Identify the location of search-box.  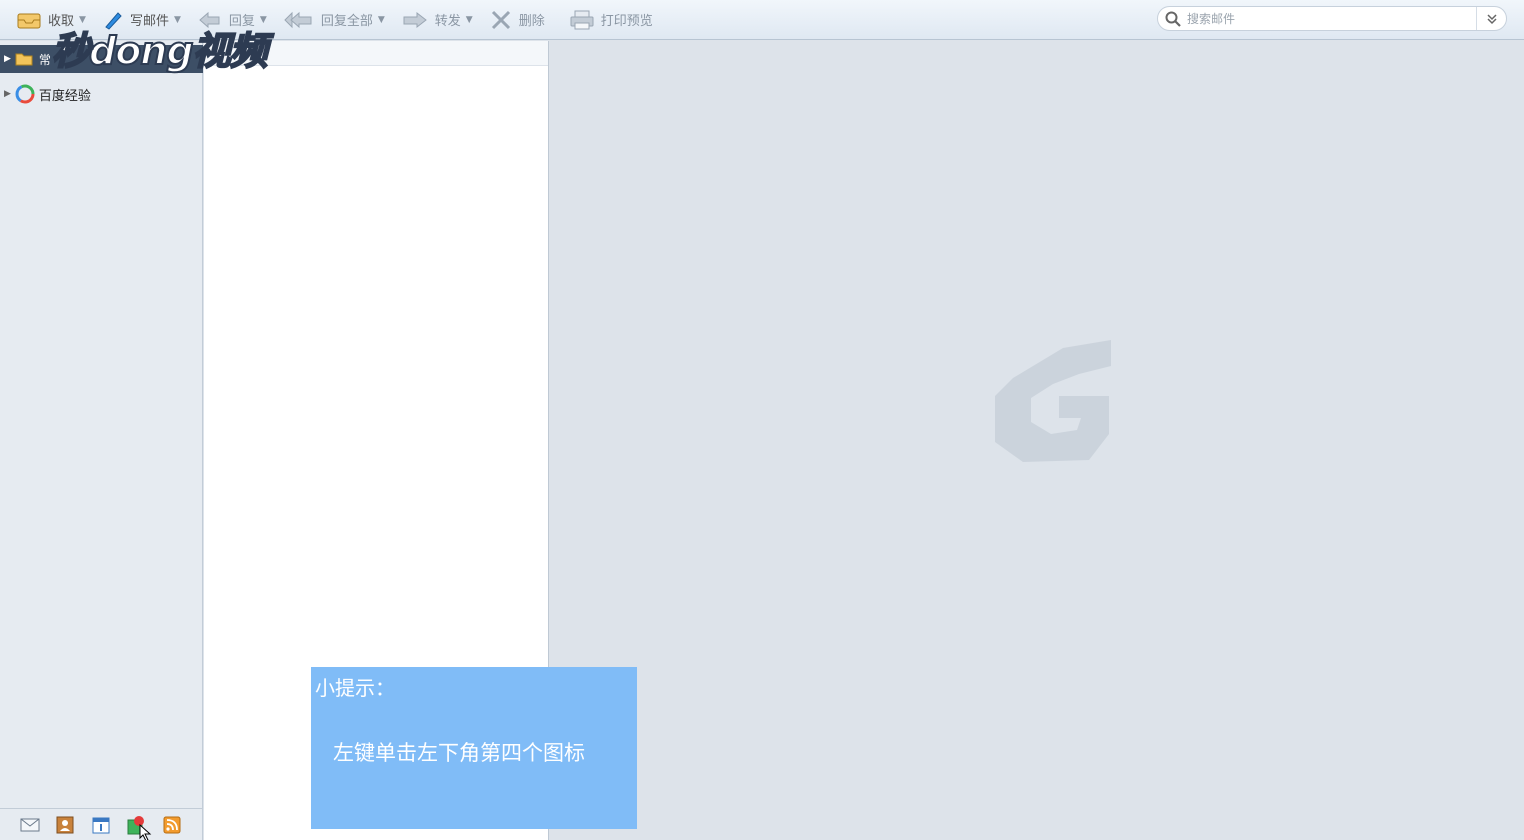
(1332, 18).